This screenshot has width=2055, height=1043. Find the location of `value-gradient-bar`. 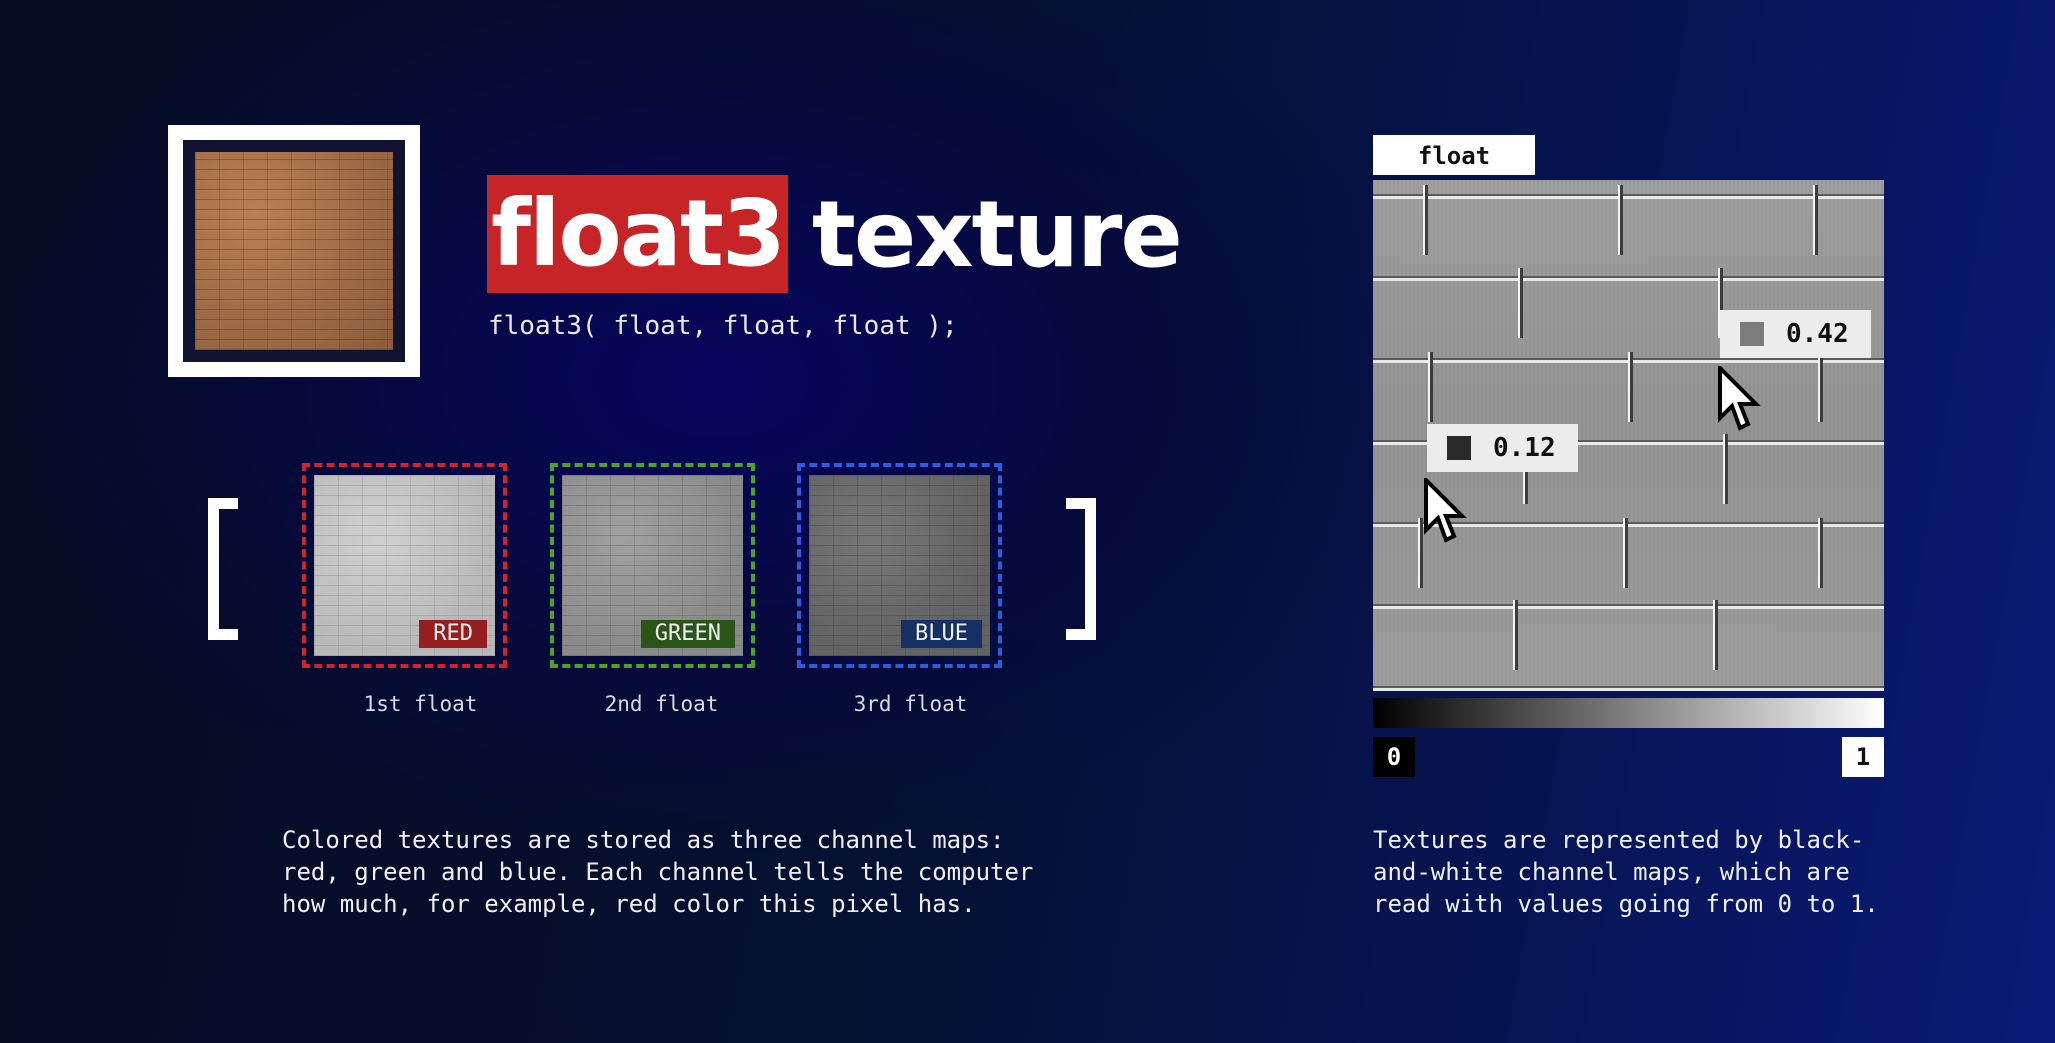

value-gradient-bar is located at coordinates (1628, 713).